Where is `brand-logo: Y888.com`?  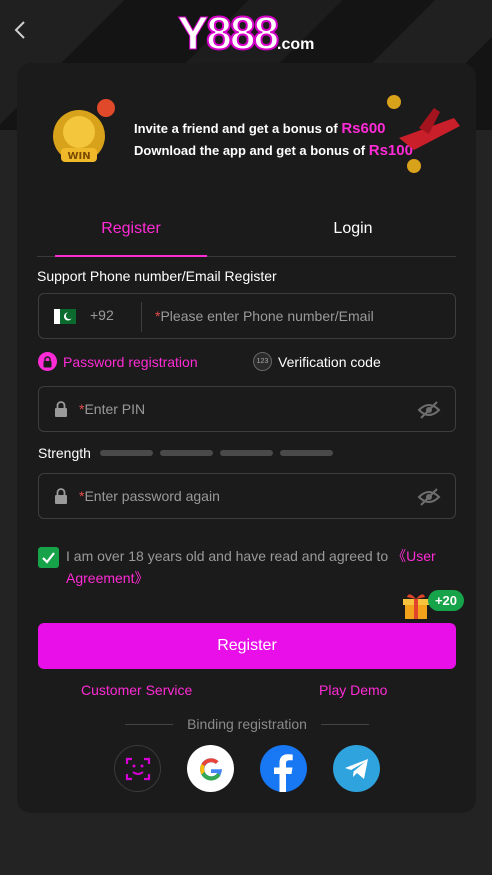 brand-logo: Y888.com is located at coordinates (246, 33).